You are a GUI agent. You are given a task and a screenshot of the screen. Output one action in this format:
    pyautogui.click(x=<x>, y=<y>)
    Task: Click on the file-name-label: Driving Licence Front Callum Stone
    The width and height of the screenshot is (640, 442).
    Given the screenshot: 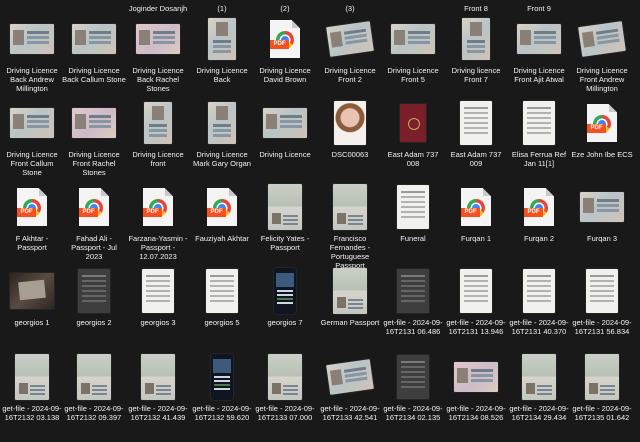 What is the action you would take?
    pyautogui.click(x=32, y=163)
    